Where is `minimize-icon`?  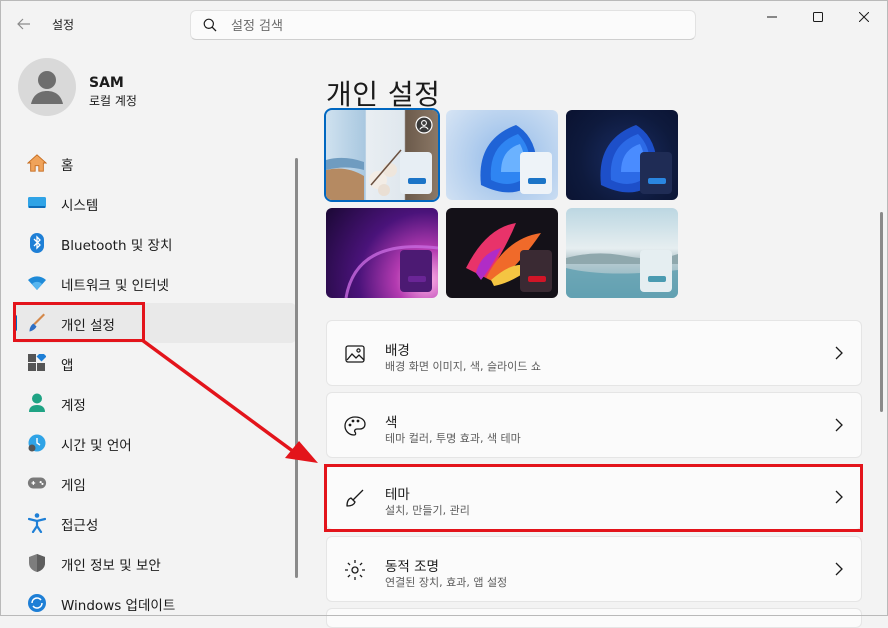
minimize-icon is located at coordinates (772, 17).